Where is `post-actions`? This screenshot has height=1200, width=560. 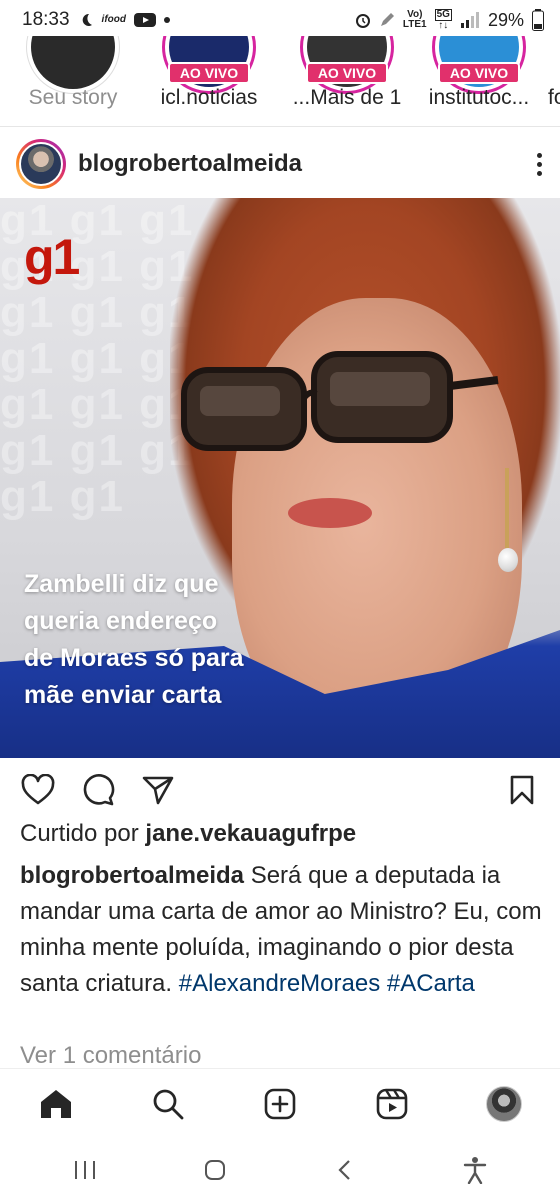 post-actions is located at coordinates (280, 790).